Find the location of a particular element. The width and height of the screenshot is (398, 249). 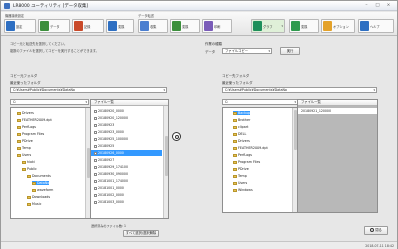

file-row: 20180927 is located at coordinates (126, 160).